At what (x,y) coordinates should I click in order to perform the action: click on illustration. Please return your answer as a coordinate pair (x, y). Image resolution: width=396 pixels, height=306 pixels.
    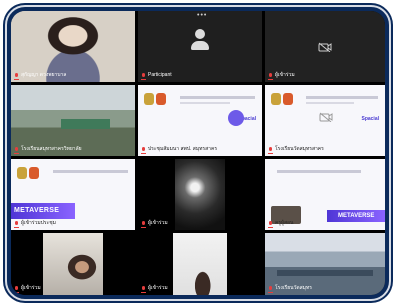
    Looking at the image, I should click on (236, 117).